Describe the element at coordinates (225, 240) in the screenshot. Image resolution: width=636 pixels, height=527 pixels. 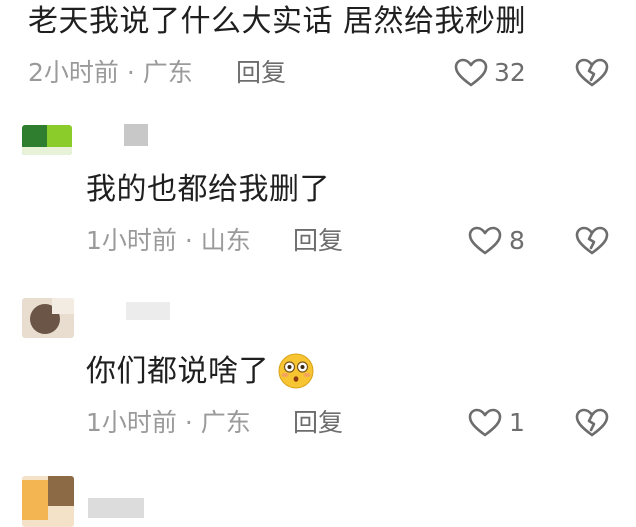
I see `comment-location: 山东` at that location.